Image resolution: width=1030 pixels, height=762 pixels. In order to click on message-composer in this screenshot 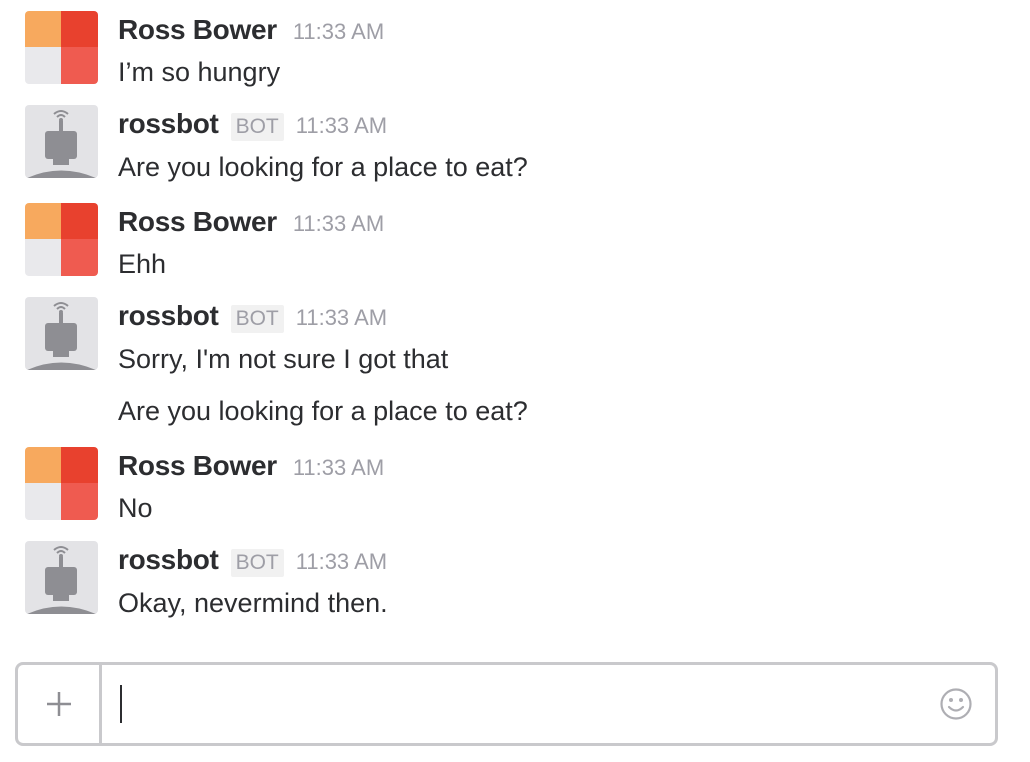, I will do `click(506, 704)`.